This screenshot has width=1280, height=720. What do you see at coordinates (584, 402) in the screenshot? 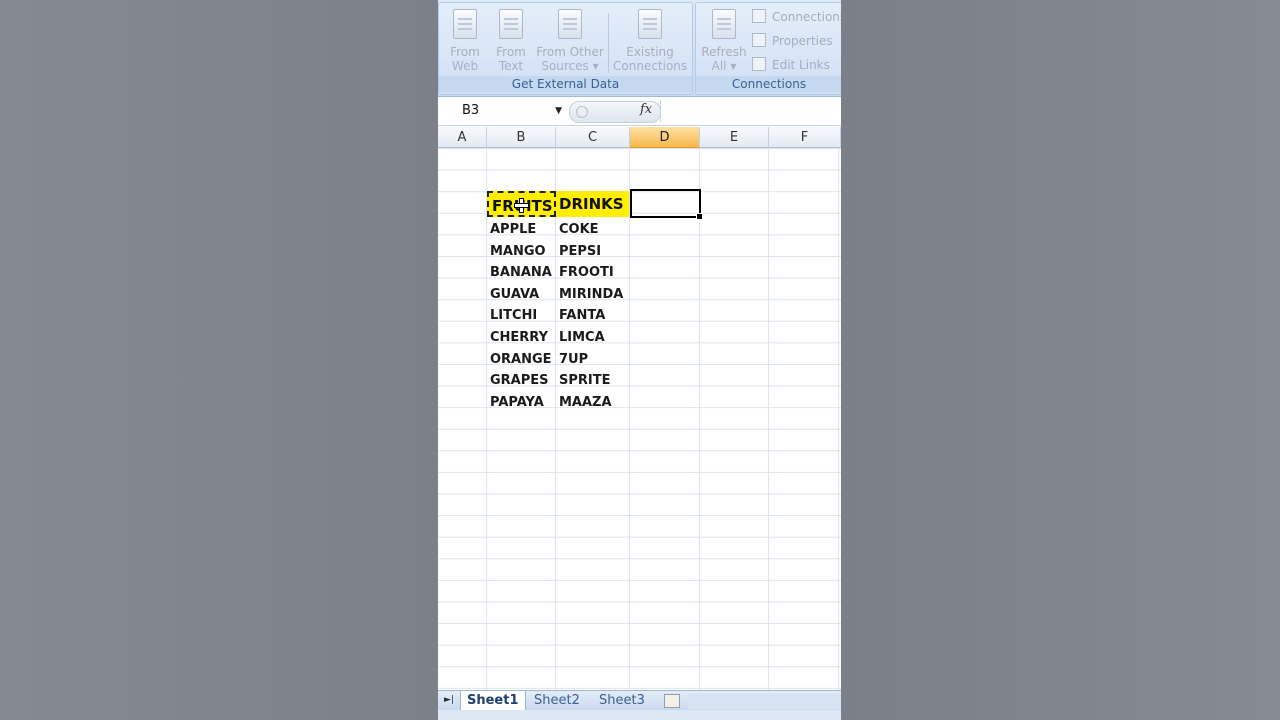
I see `table-row-cell-drink: MAAZA` at bounding box center [584, 402].